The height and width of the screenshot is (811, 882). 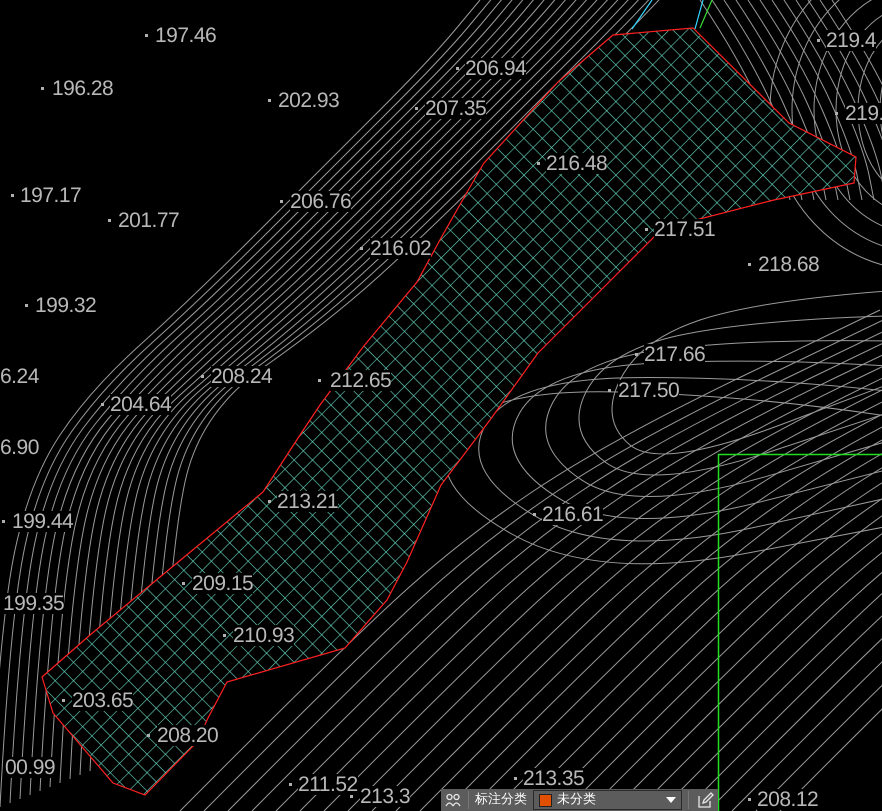 I want to click on category-label: 标注分类, so click(x=500, y=800).